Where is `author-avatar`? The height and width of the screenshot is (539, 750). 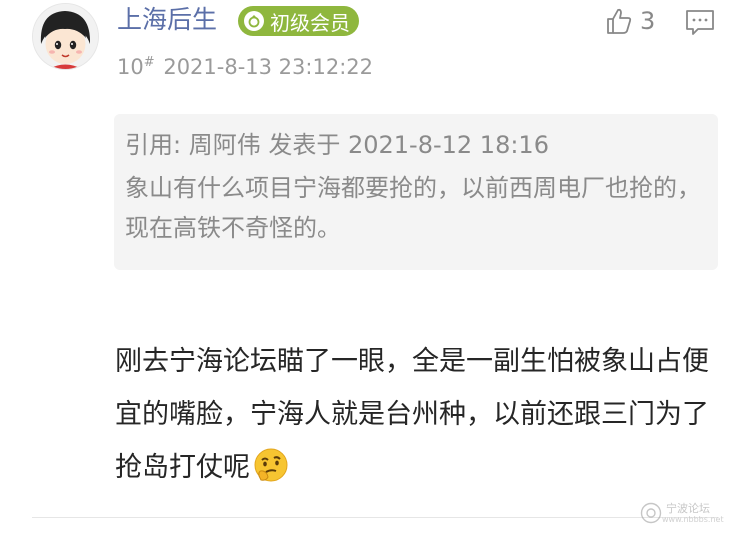
author-avatar is located at coordinates (65, 36).